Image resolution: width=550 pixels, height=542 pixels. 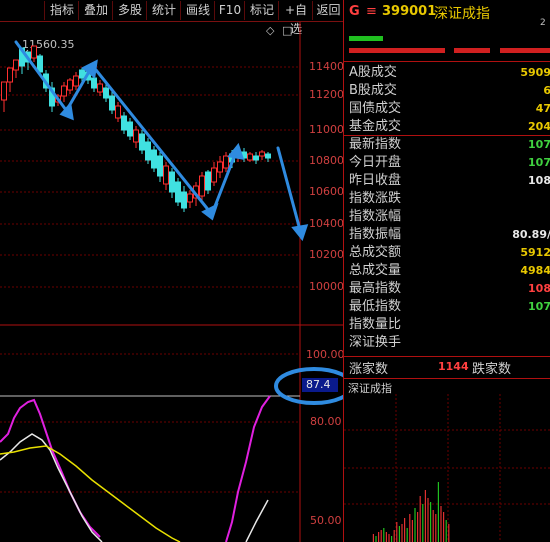 I want to click on price-axis-label: 10600, so click(x=326, y=191).